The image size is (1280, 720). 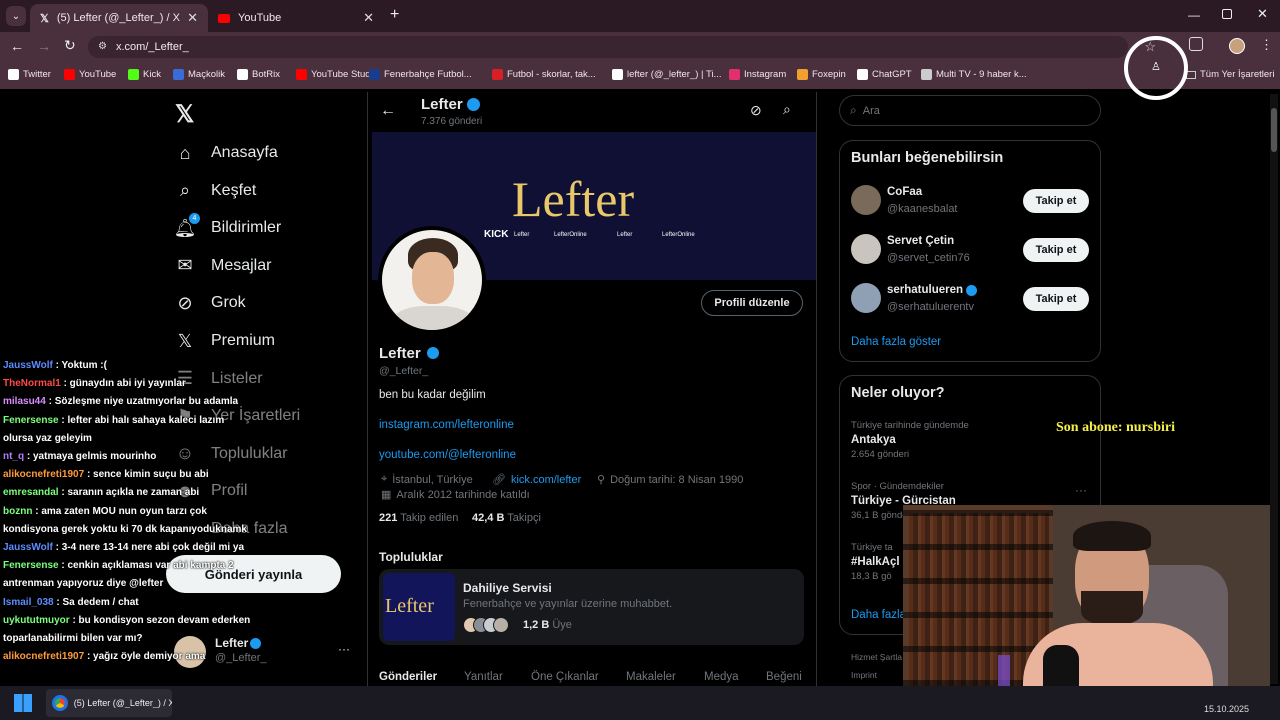 I want to click on tab--ne-kanlar: Öne Çıkanlar, so click(x=565, y=677).